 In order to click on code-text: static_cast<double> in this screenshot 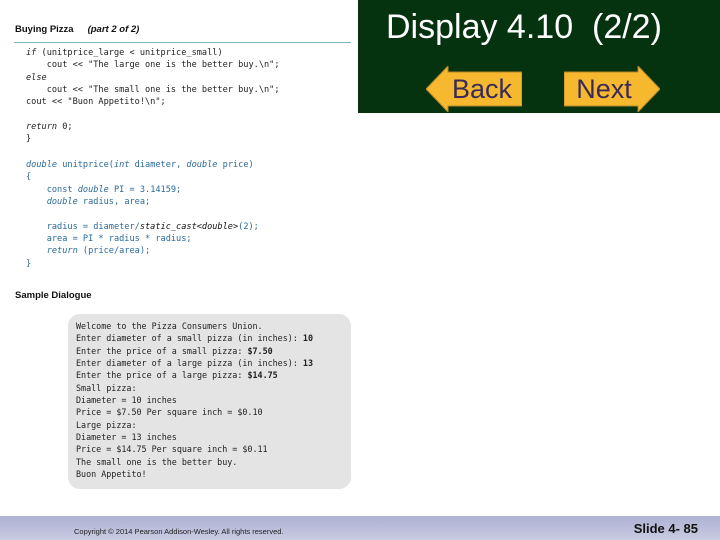, I will do `click(189, 226)`.